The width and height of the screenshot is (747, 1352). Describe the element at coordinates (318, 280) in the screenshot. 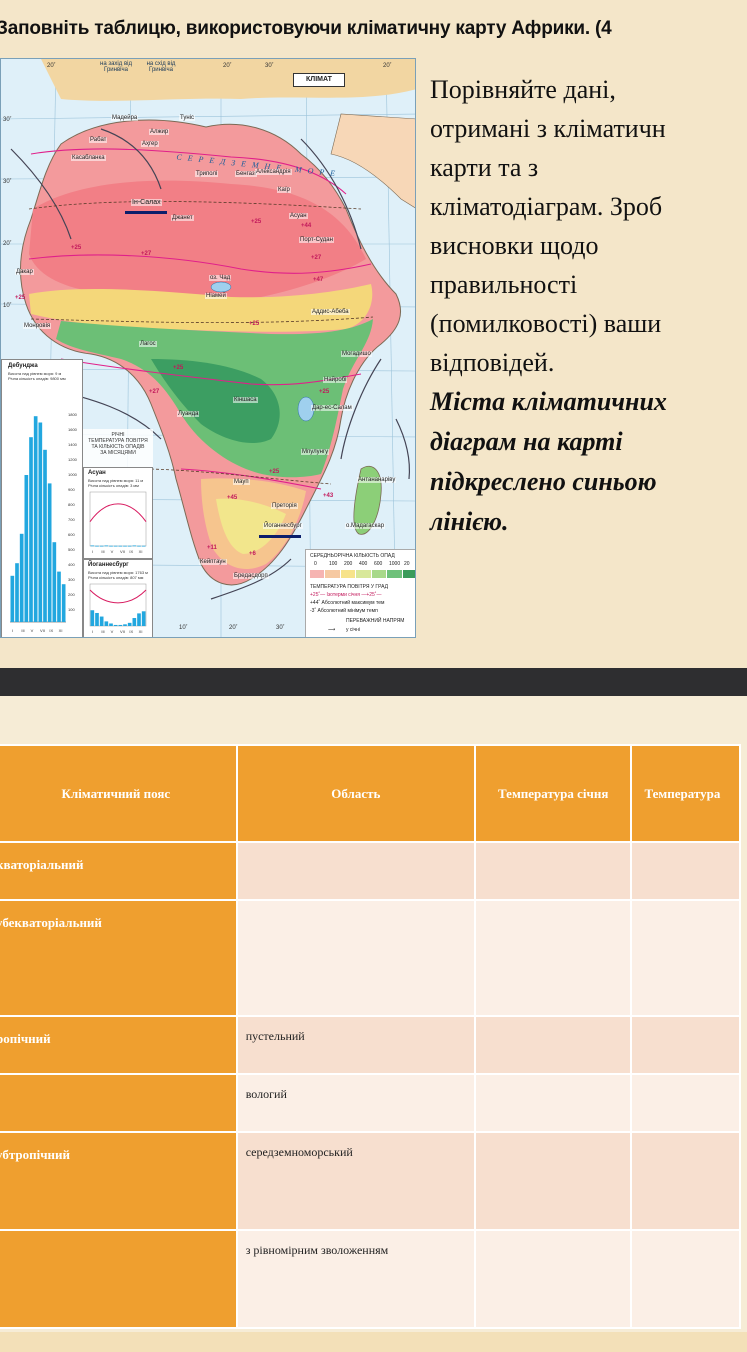

I see `temp-label: +47` at that location.